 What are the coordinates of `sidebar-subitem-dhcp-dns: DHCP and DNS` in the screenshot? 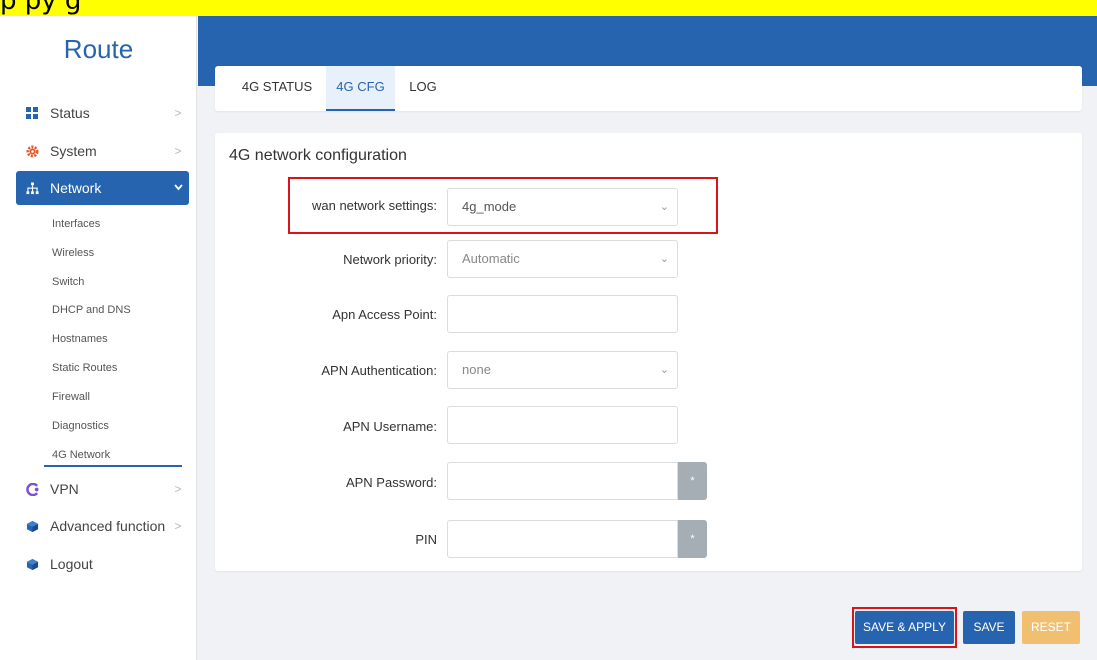 It's located at (91, 310).